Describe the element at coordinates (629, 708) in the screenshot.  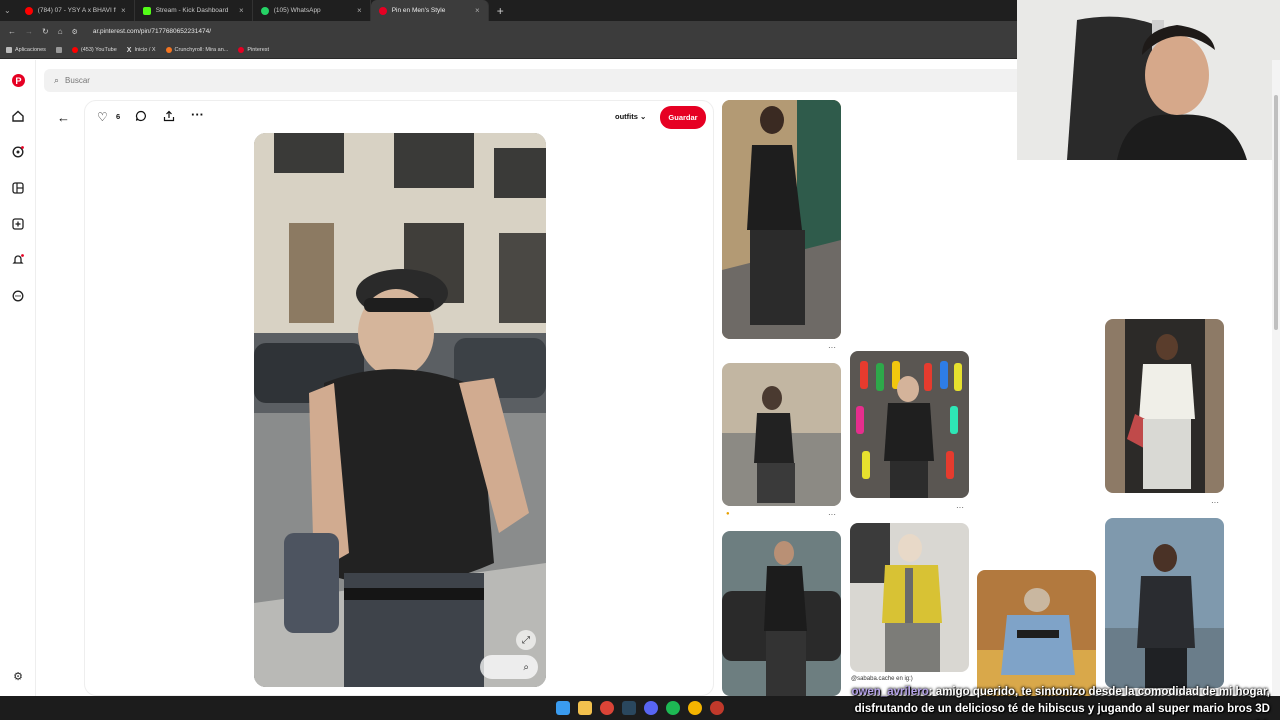
I see `steam-icon` at that location.